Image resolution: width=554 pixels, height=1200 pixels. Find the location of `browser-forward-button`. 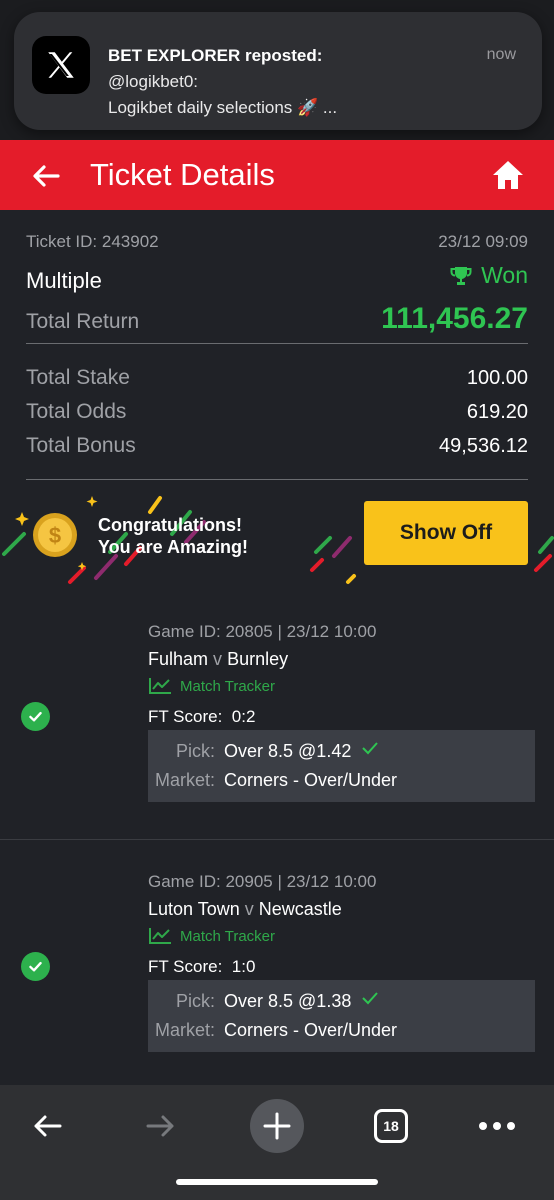

browser-forward-button is located at coordinates (161, 1126).